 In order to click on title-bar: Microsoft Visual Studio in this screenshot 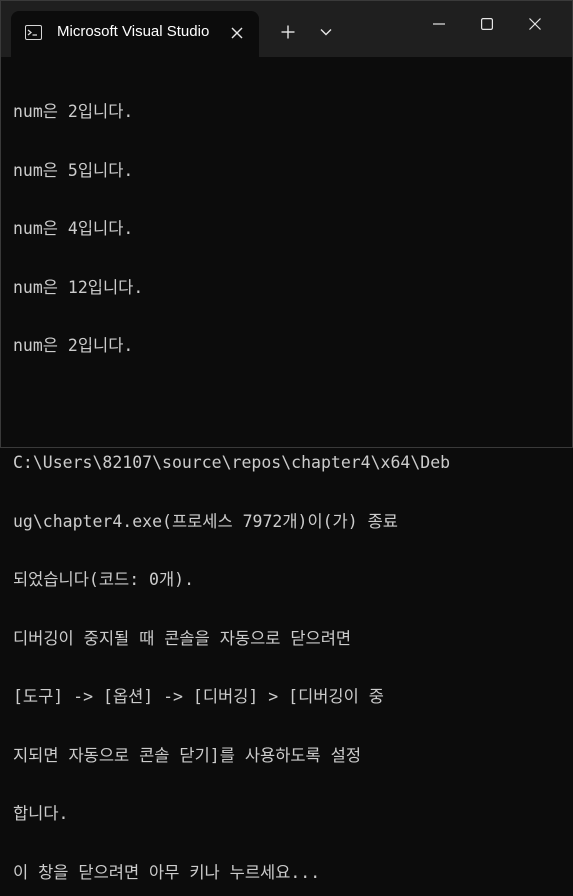, I will do `click(286, 29)`.